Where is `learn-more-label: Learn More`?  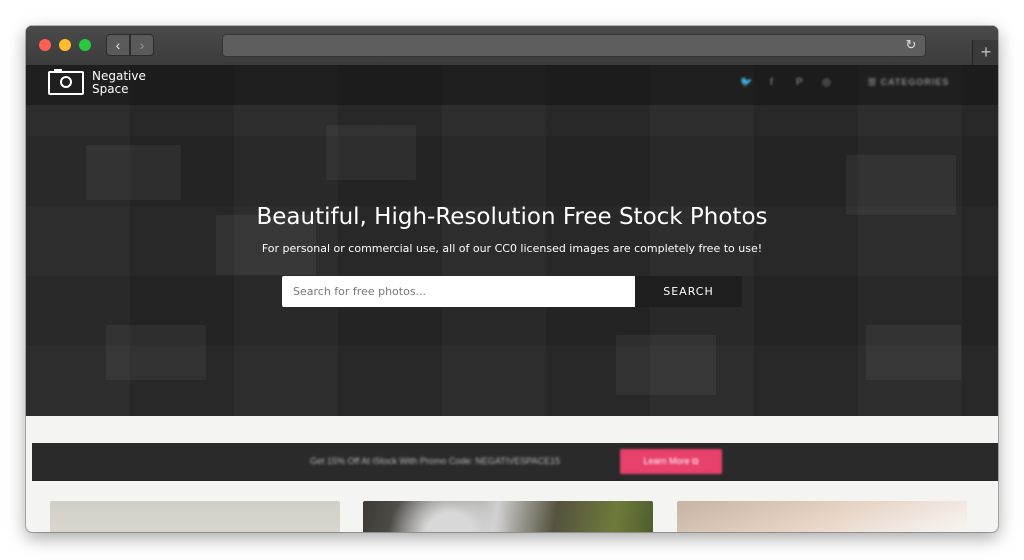
learn-more-label: Learn More is located at coordinates (666, 461).